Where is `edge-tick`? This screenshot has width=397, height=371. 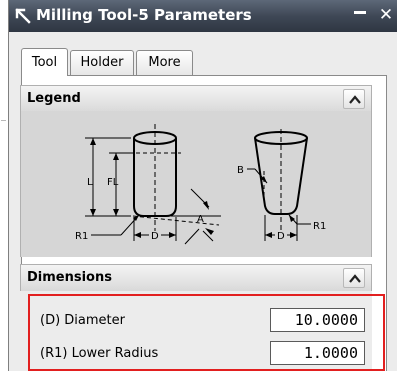 edge-tick is located at coordinates (3, 120).